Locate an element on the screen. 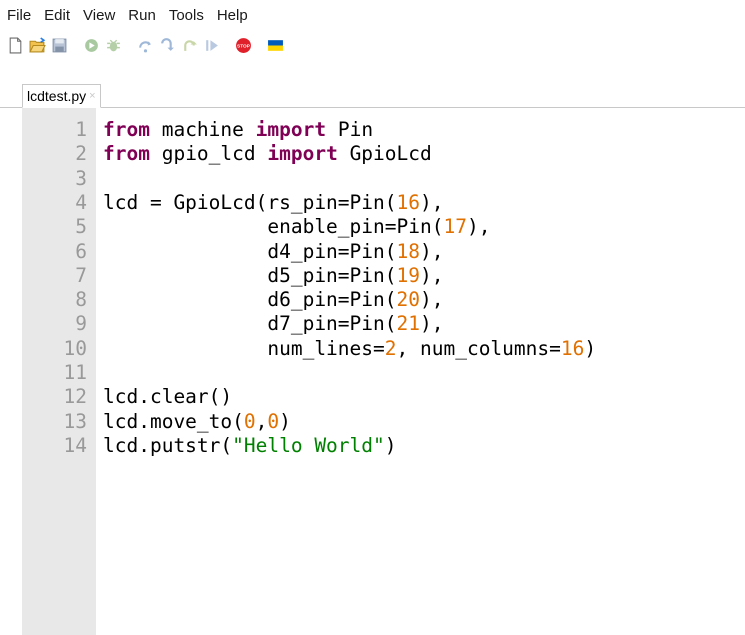 The width and height of the screenshot is (745, 635). code-line: 10 num_lines=2, num_columns=16) is located at coordinates (383, 349).